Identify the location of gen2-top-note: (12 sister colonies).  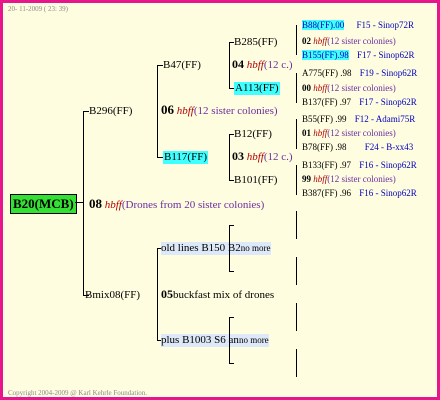
(235, 111).